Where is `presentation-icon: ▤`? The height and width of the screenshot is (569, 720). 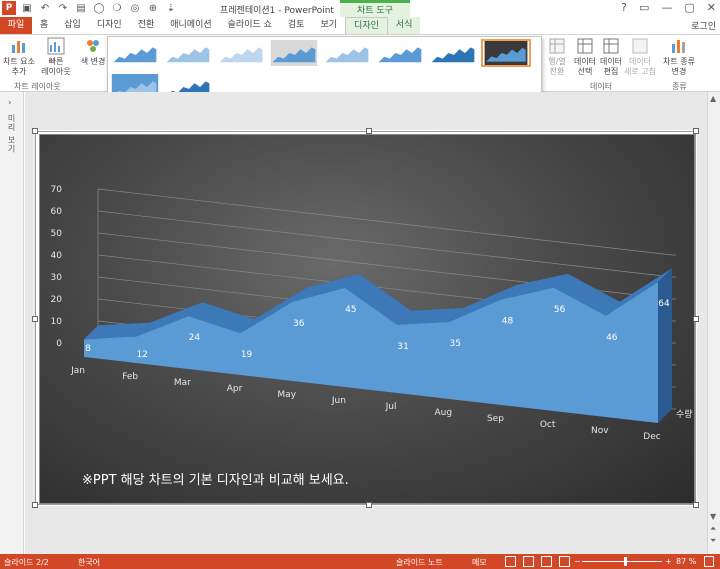
presentation-icon: ▤ is located at coordinates (81, 8).